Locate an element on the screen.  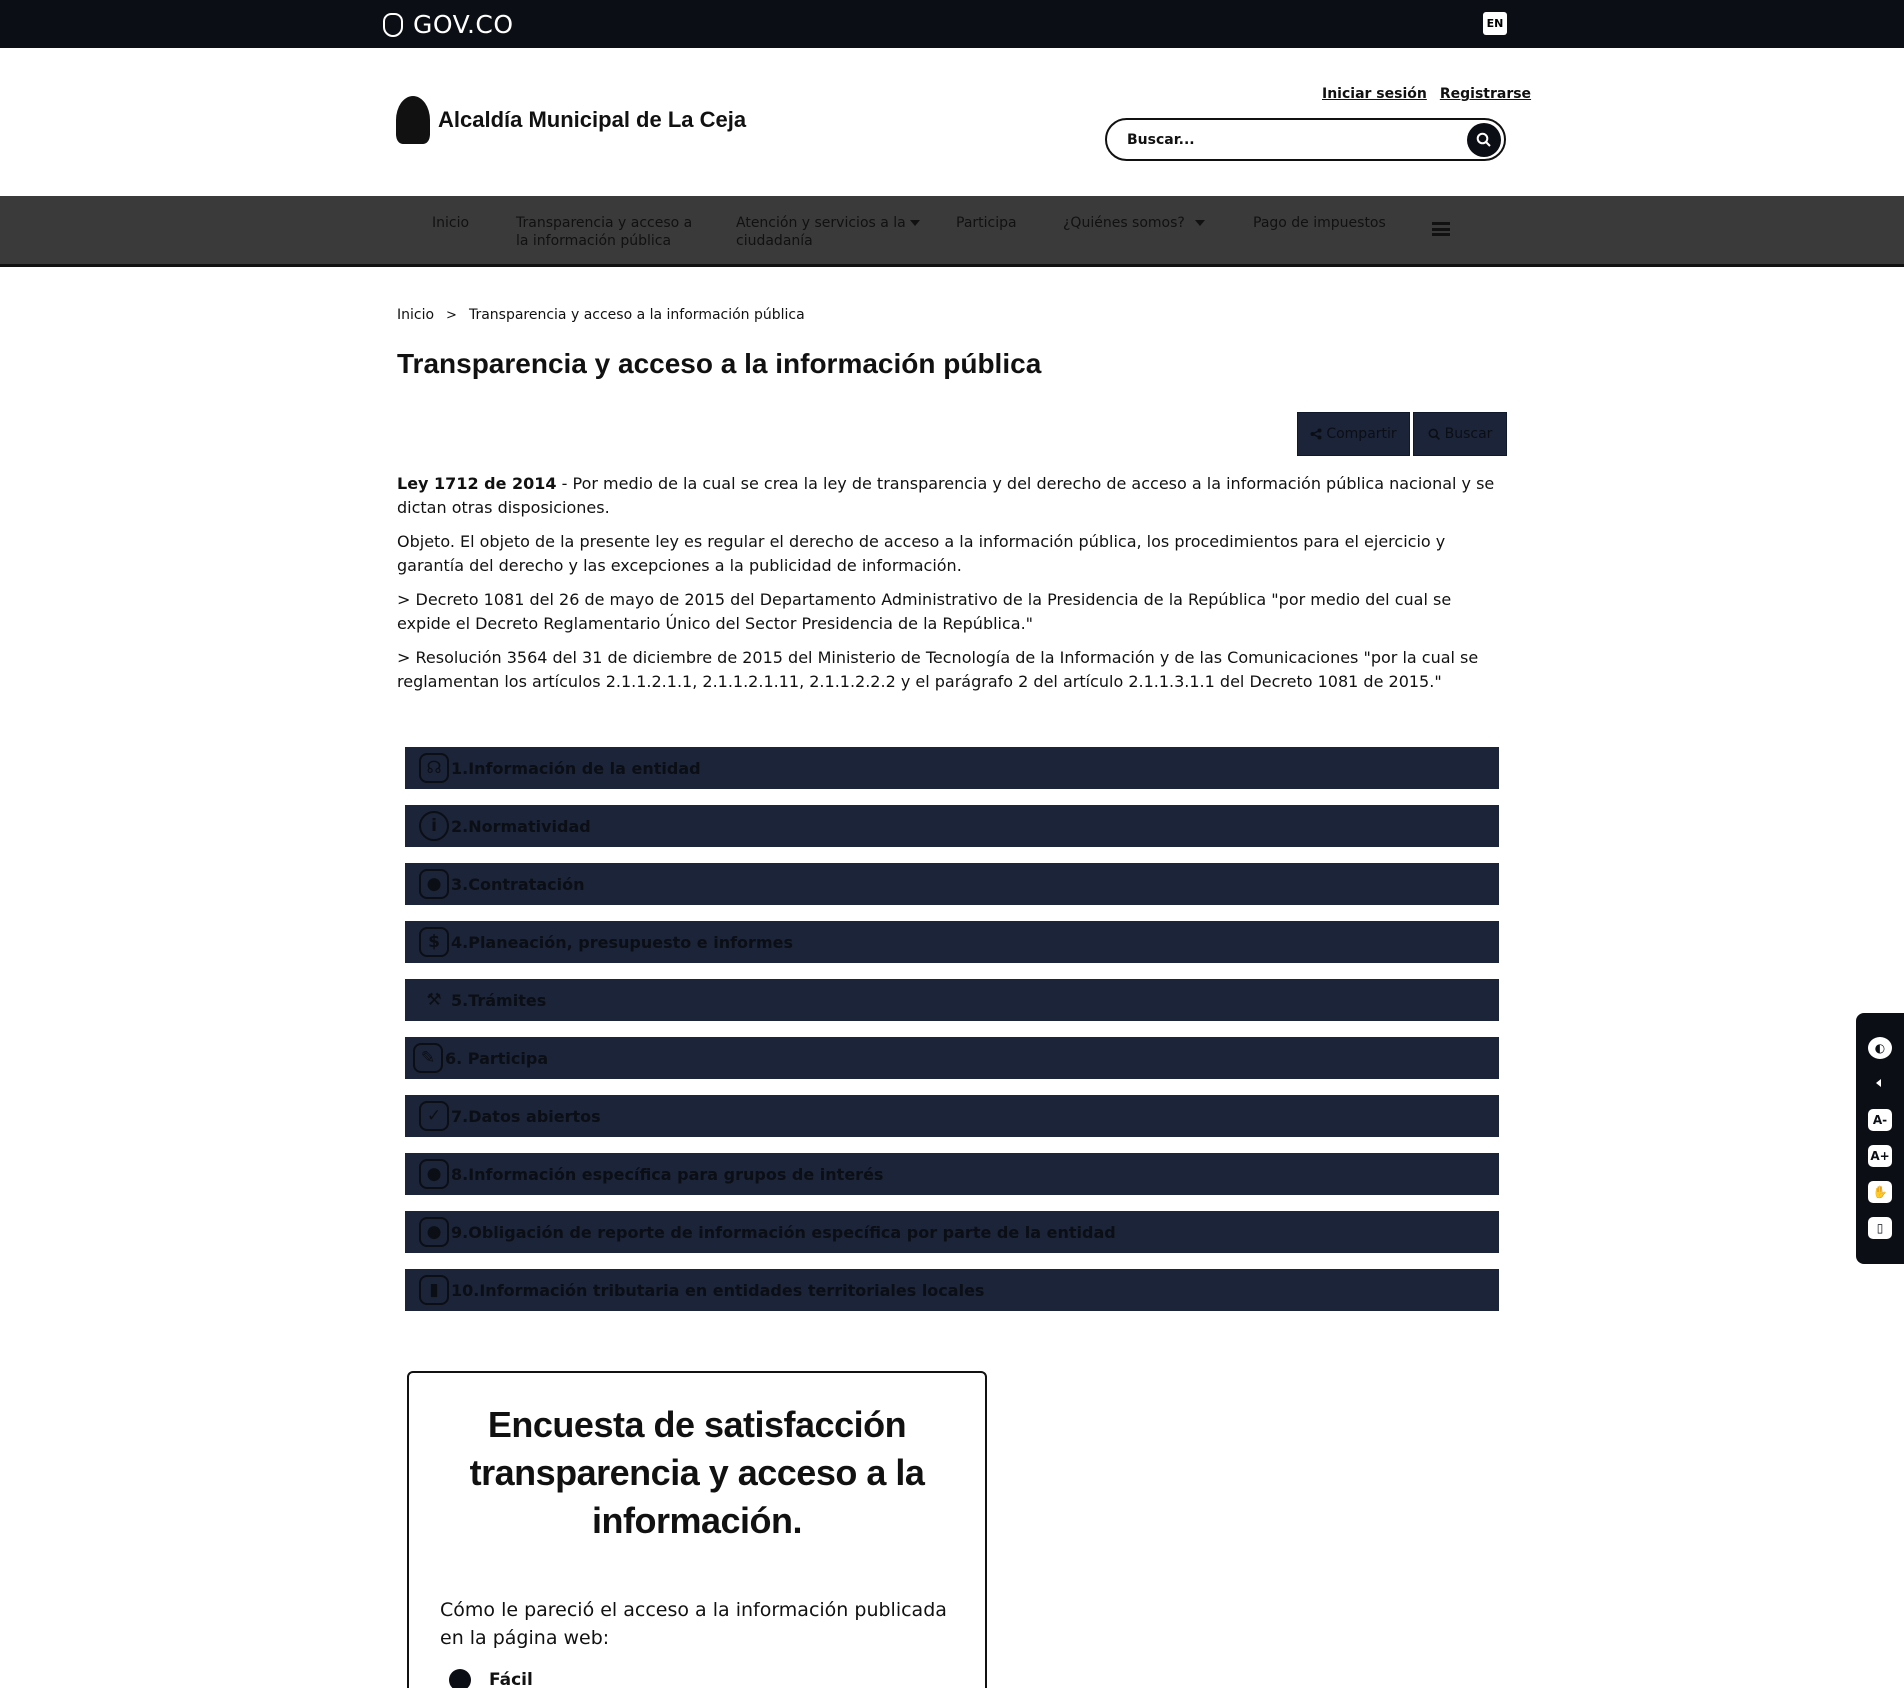
govco-logo: GOV.CO is located at coordinates (448, 24).